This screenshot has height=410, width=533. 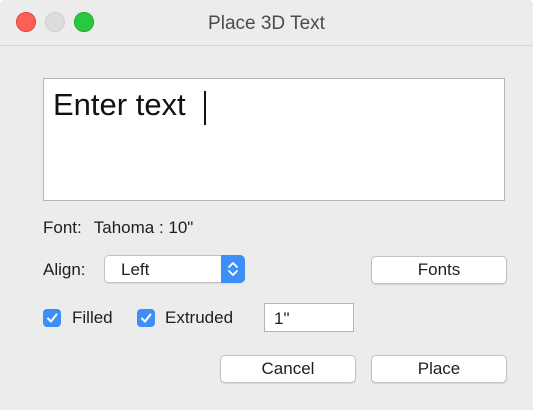 What do you see at coordinates (282, 318) in the screenshot?
I see `extrude-depth-value: 1"` at bounding box center [282, 318].